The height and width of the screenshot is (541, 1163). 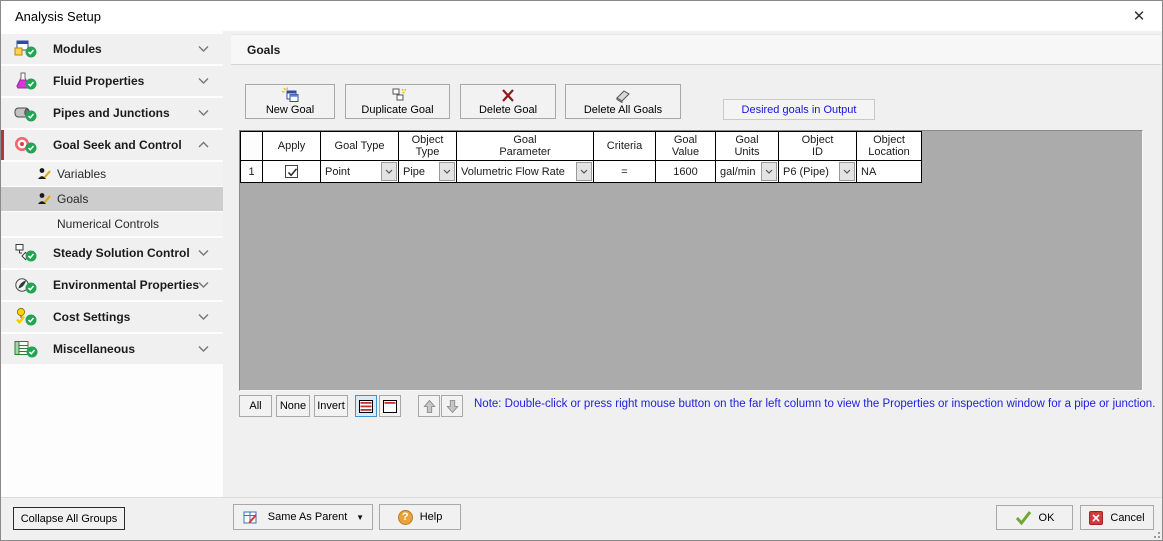 I want to click on sidebar-item-environmental-properties: Environmental Properties, so click(x=112, y=285).